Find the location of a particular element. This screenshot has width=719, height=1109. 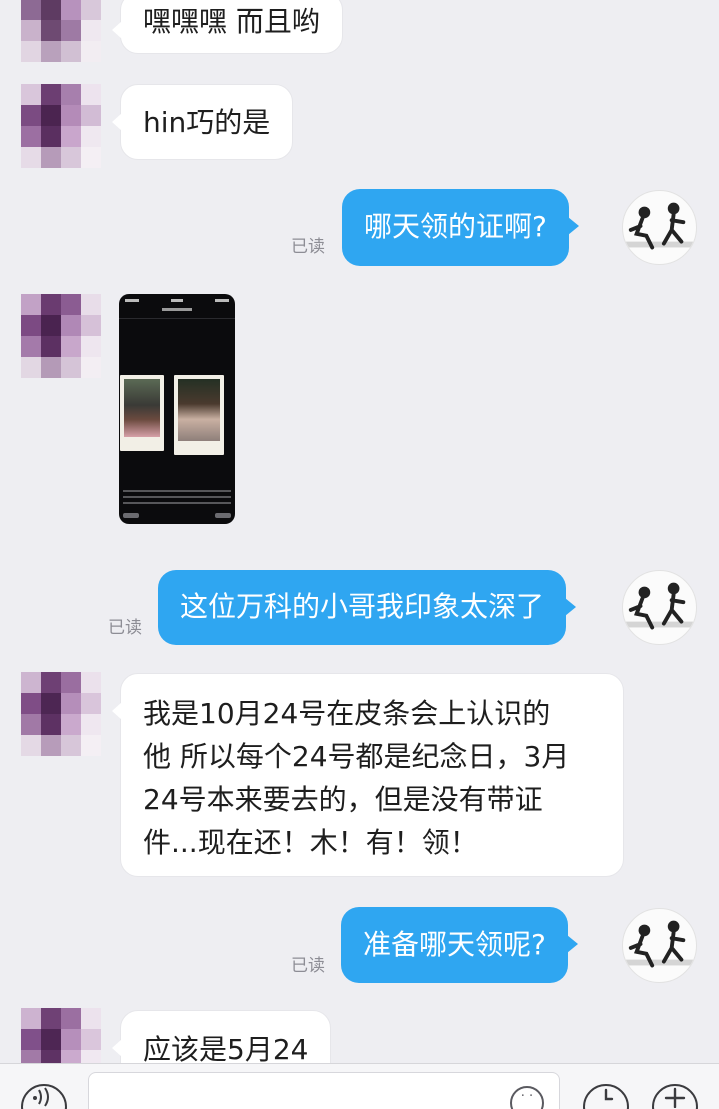

screenshot-status-bar is located at coordinates (177, 300).